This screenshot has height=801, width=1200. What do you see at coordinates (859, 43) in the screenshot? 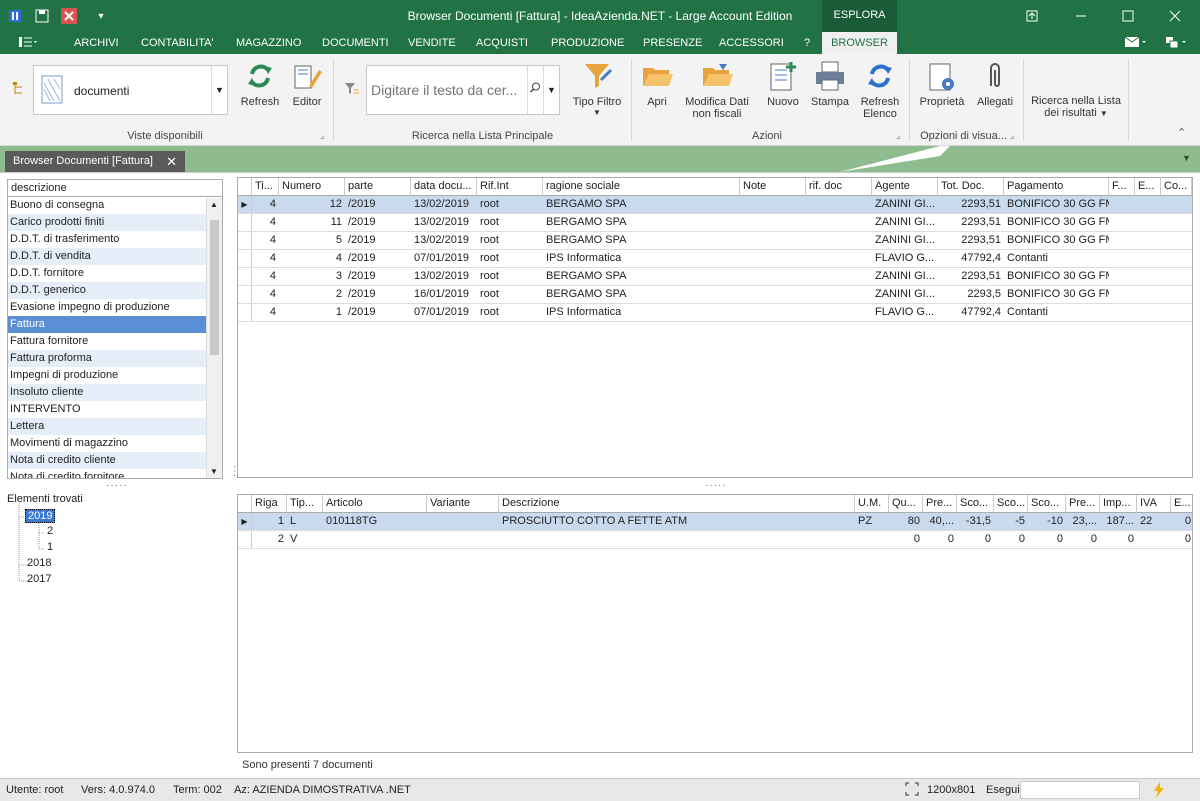
I see `menu-browser: BROWSER` at bounding box center [859, 43].